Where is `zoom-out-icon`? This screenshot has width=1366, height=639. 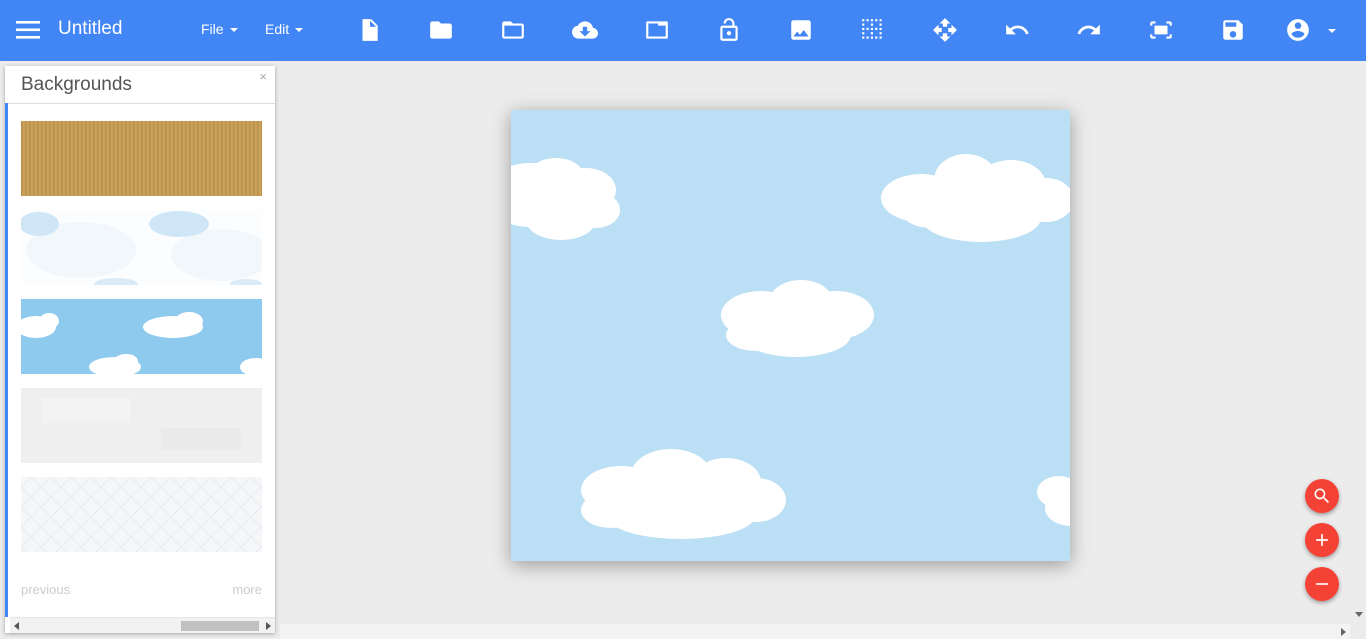
zoom-out-icon is located at coordinates (1322, 584).